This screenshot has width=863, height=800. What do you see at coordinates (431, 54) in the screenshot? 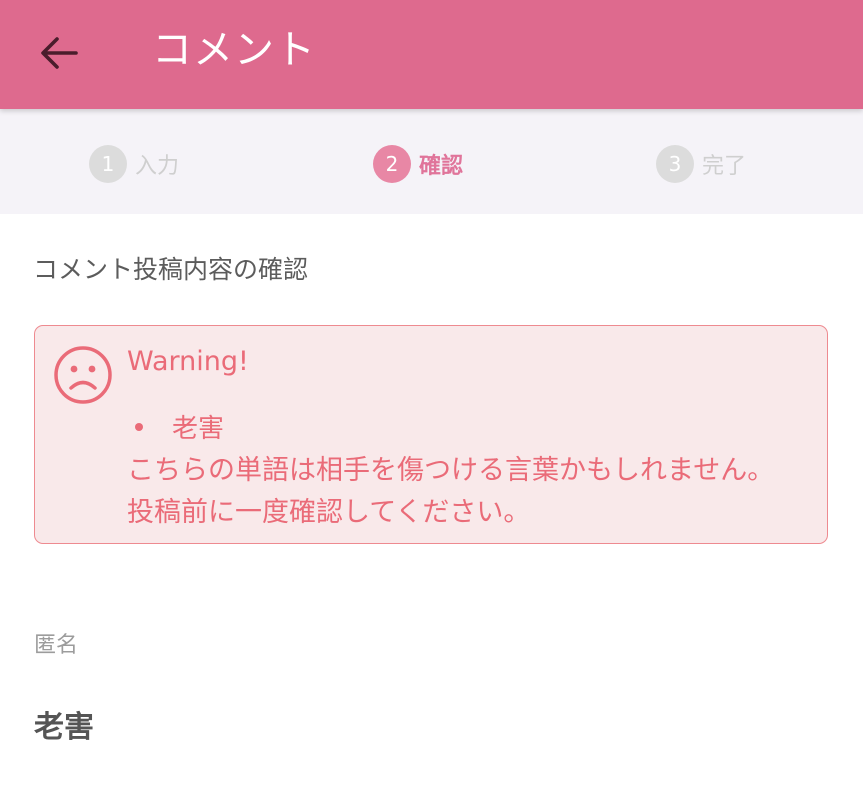
I see `app-bar: コメント` at bounding box center [431, 54].